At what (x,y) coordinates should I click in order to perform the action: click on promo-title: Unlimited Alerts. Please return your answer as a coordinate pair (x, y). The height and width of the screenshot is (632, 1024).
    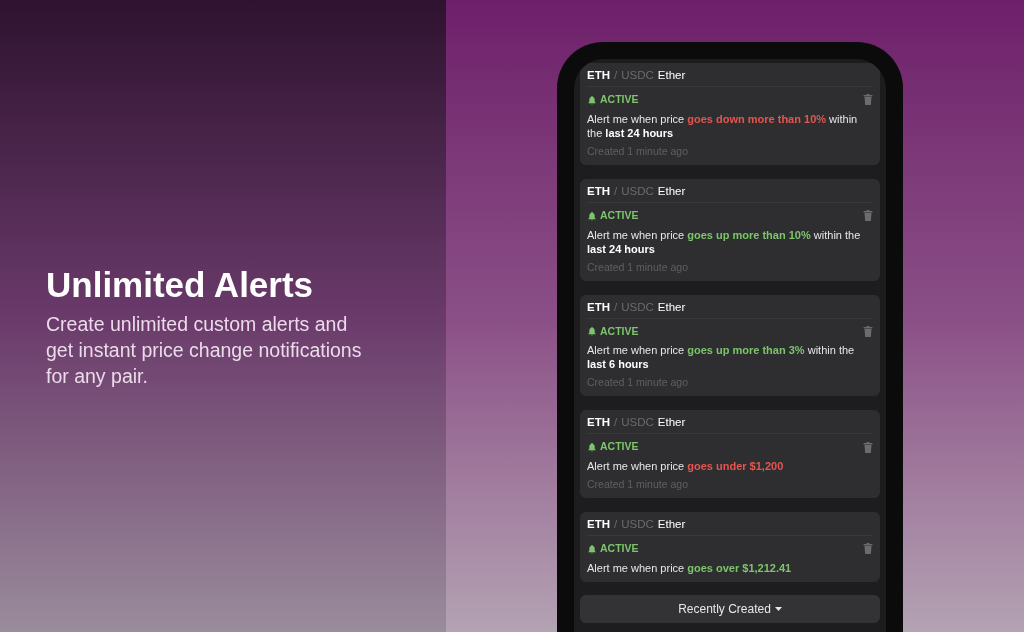
    Looking at the image, I should click on (180, 285).